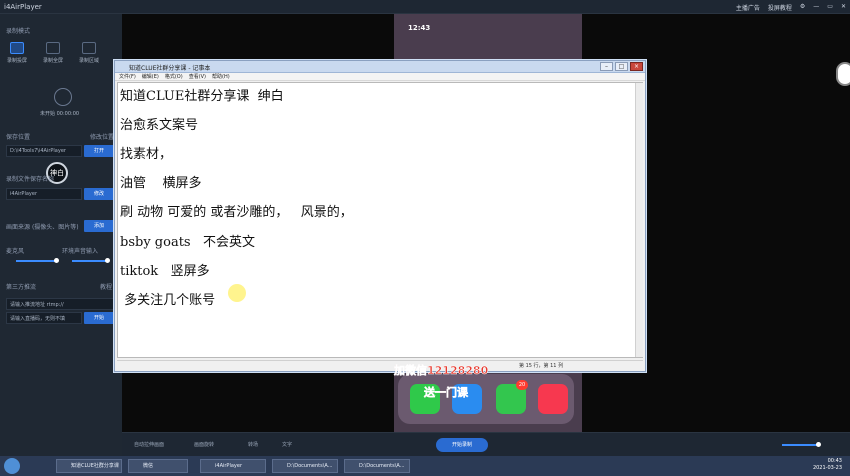 The width and height of the screenshot is (850, 476). I want to click on messages-badge: 20, so click(522, 385).